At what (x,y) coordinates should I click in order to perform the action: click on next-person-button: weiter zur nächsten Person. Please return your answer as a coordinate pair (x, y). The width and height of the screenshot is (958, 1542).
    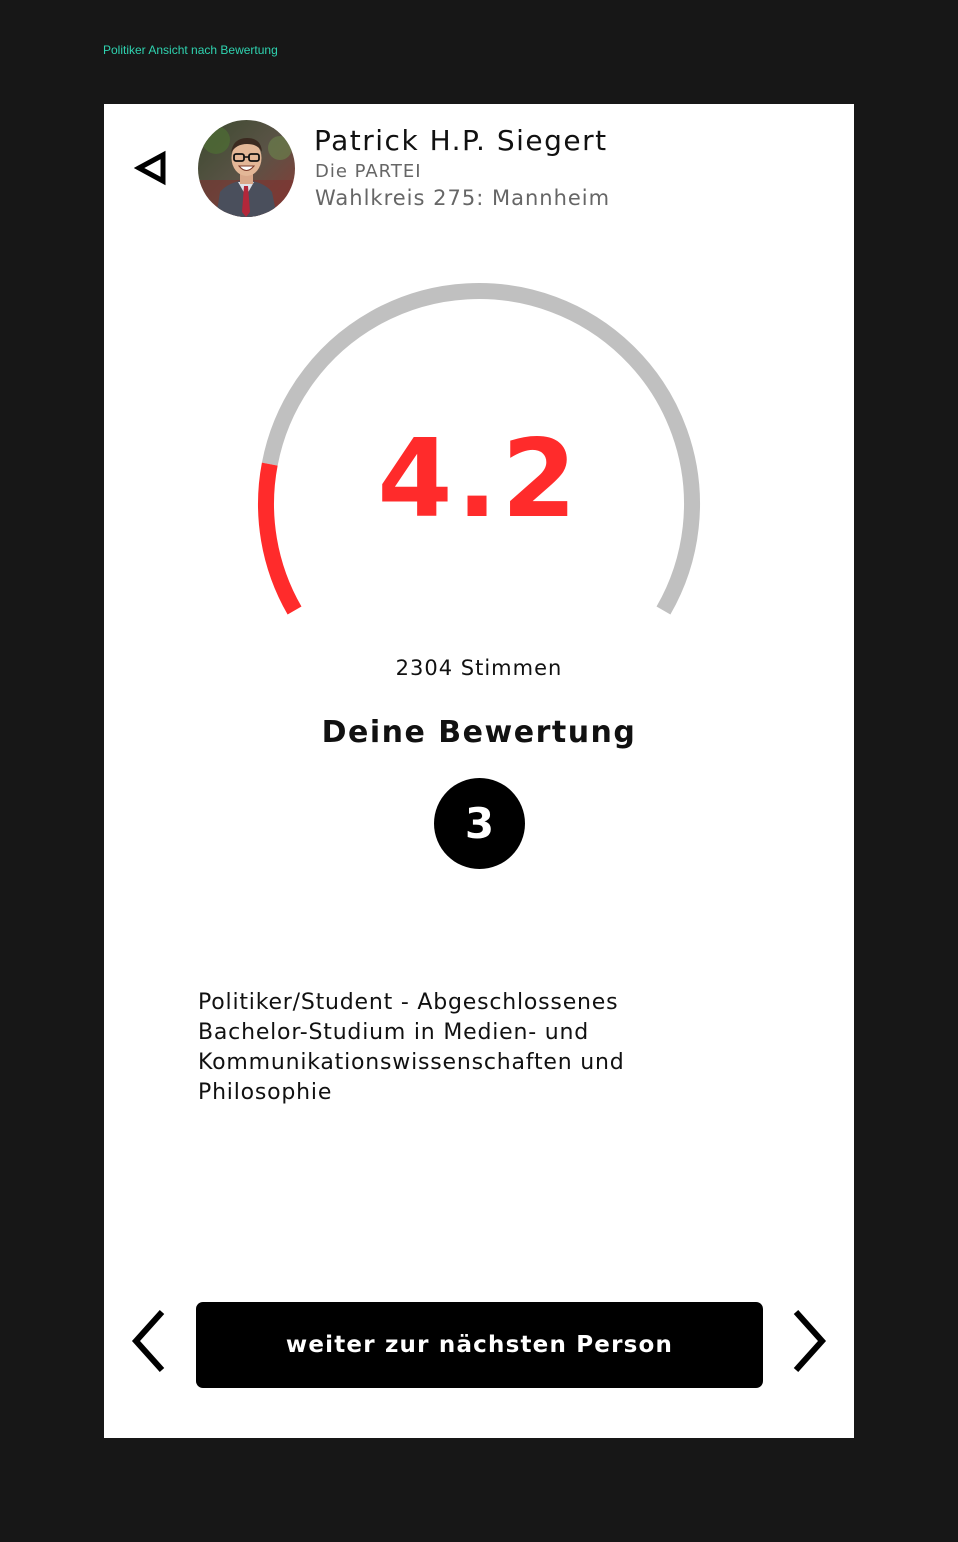
    Looking at the image, I should click on (479, 1345).